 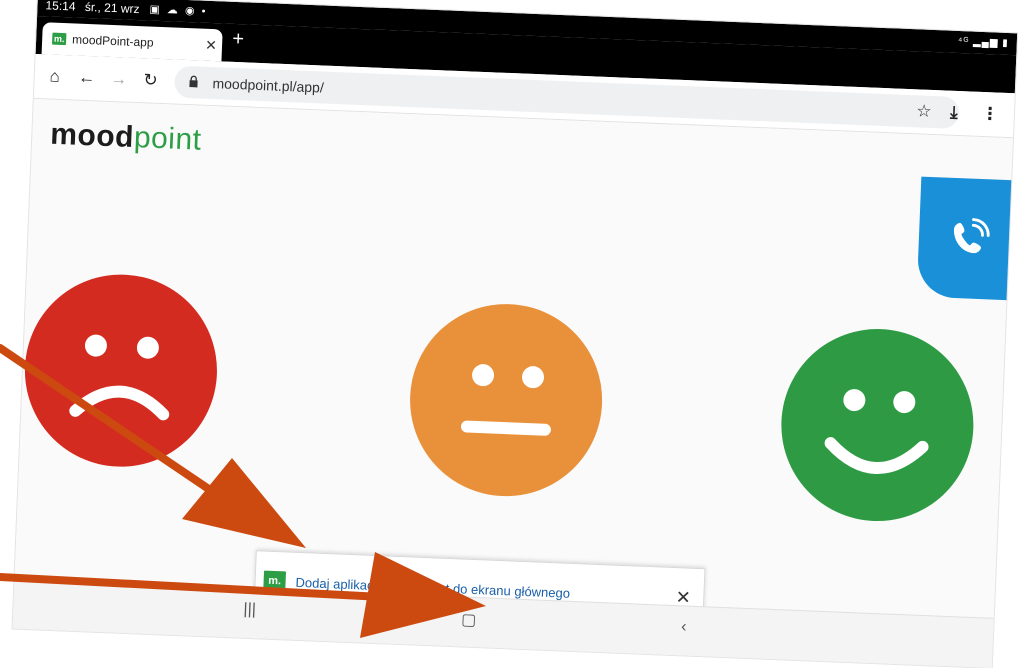 What do you see at coordinates (54, 76) in the screenshot?
I see `home-icon: ⌂` at bounding box center [54, 76].